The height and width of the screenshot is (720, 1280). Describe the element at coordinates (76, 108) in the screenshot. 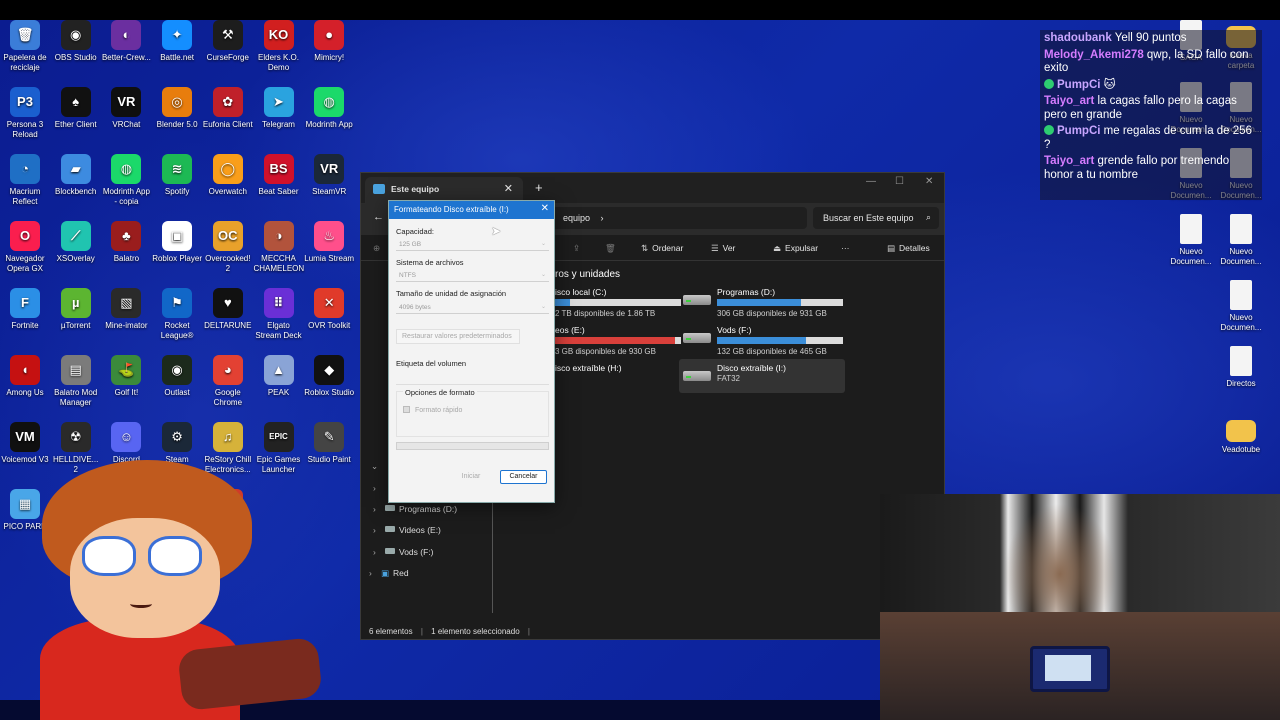

I see `desktop-shortcut: ♠ Ether Client` at that location.